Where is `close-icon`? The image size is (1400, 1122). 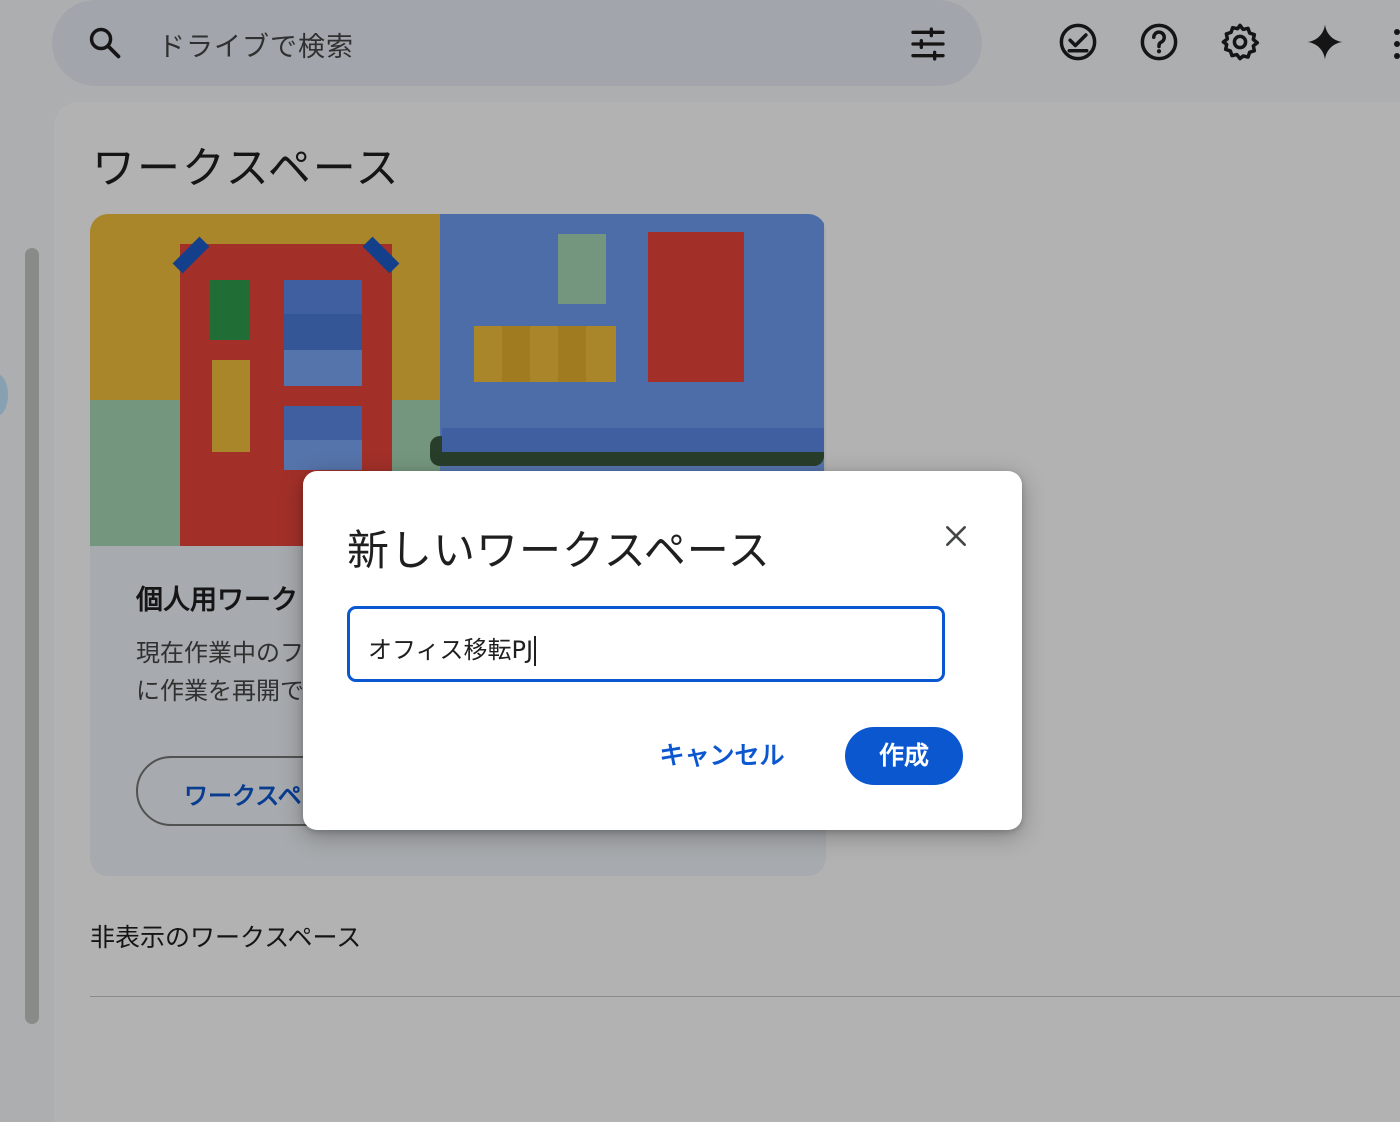
close-icon is located at coordinates (956, 536).